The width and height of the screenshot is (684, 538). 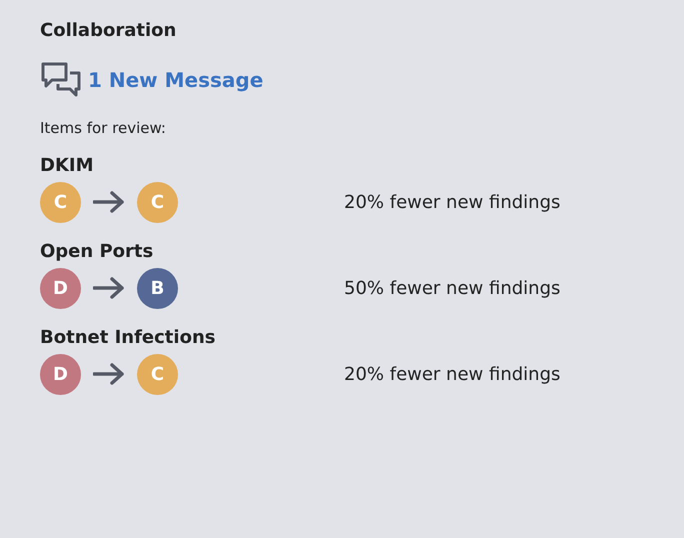 I want to click on grade-badge: B, so click(x=157, y=288).